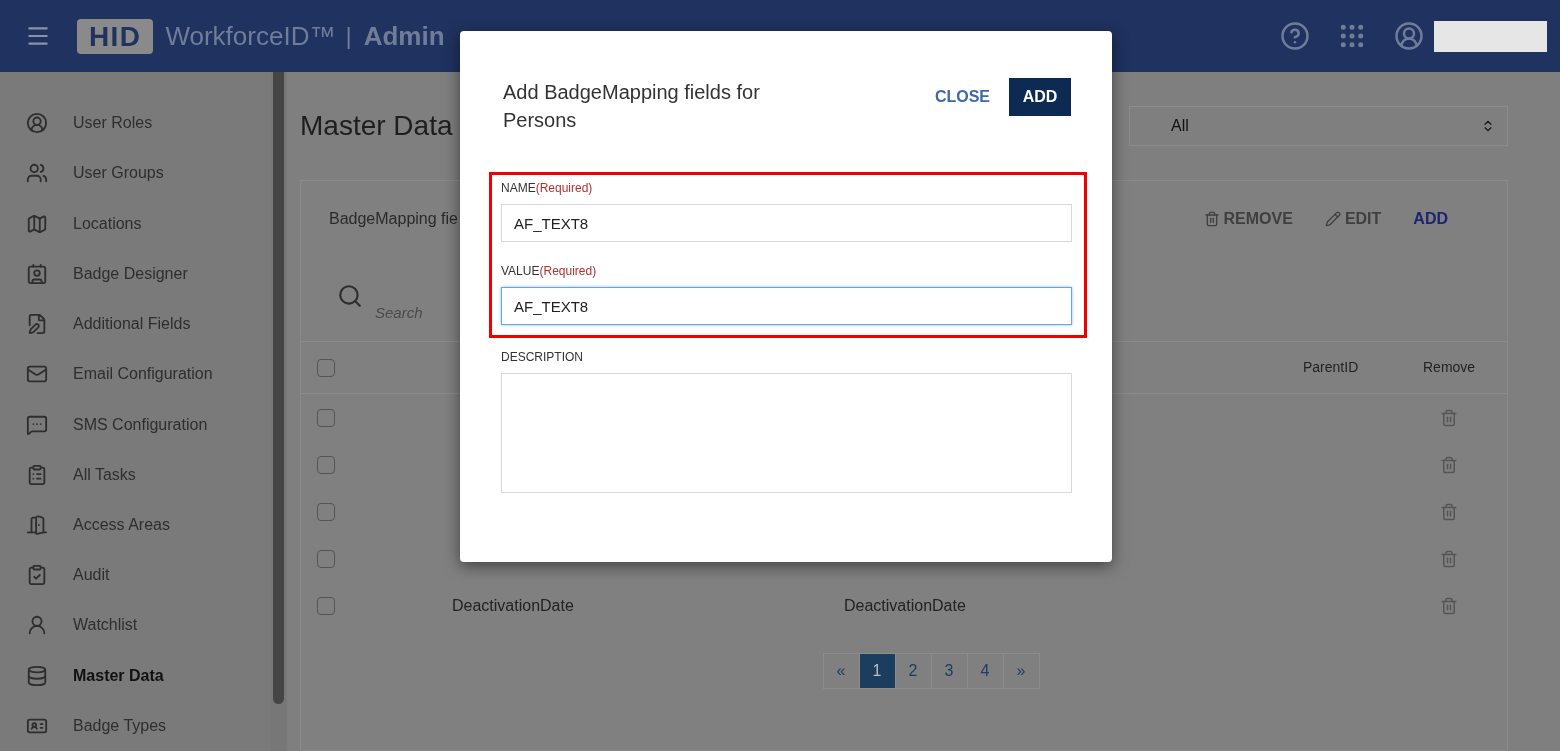 The image size is (1560, 751). What do you see at coordinates (786, 433) in the screenshot?
I see `description-field` at bounding box center [786, 433].